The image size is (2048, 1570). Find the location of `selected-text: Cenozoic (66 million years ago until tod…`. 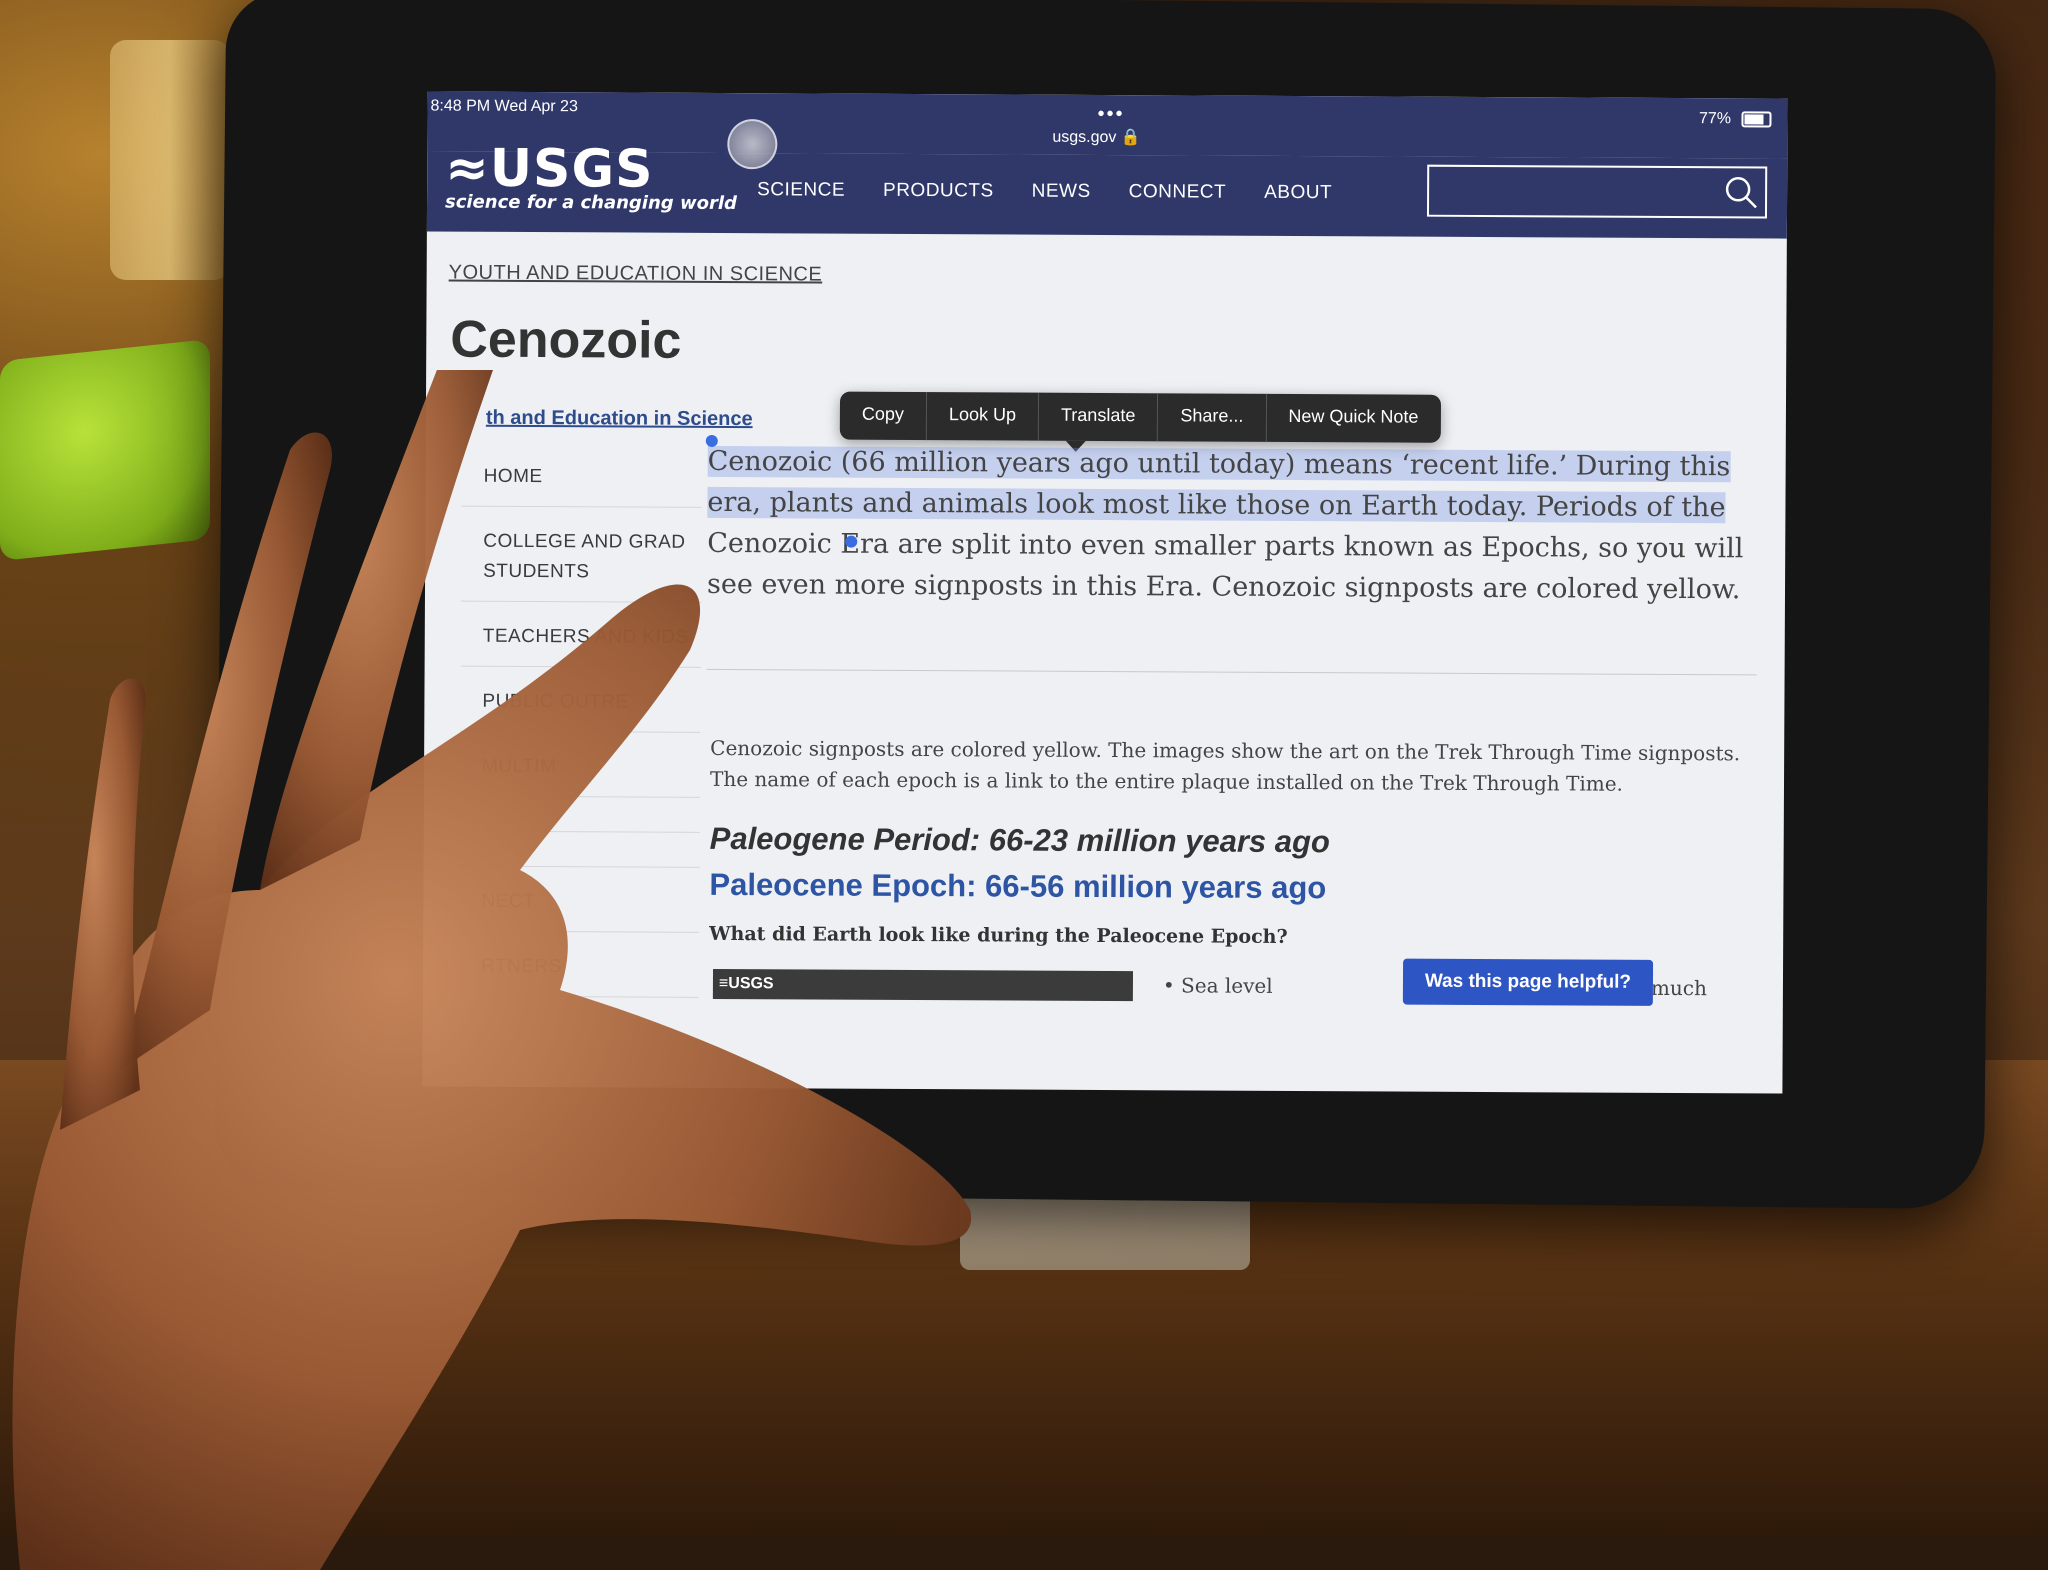

selected-text: Cenozoic (66 million years ago until tod… is located at coordinates (1219, 484).